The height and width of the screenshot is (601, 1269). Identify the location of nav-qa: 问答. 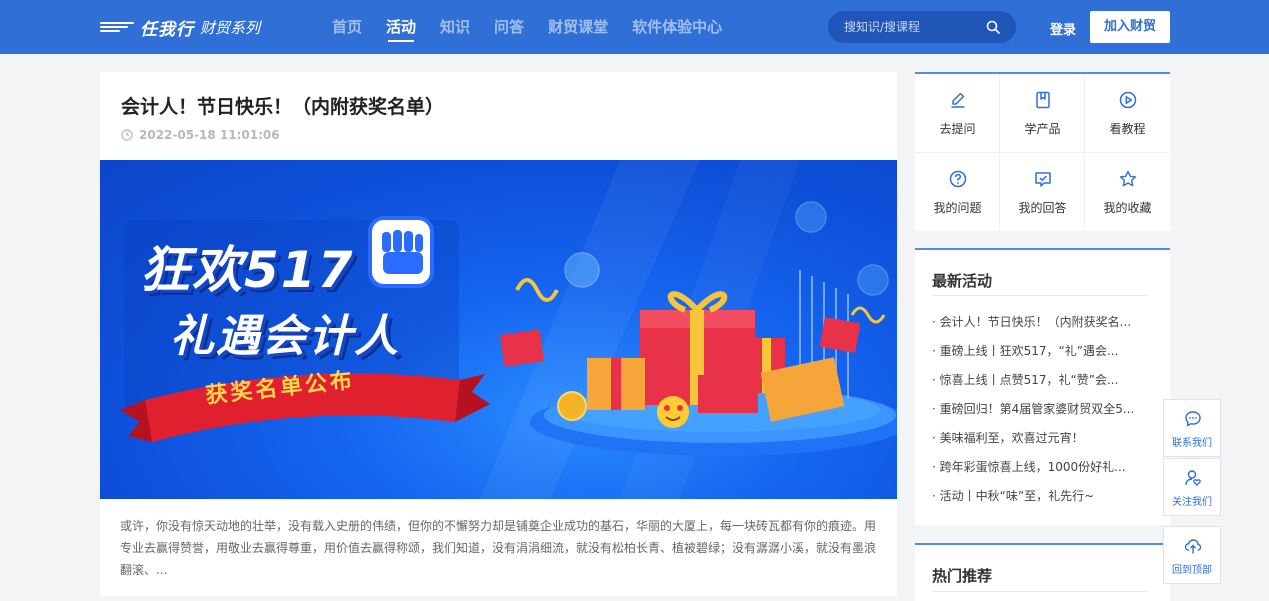
(509, 27).